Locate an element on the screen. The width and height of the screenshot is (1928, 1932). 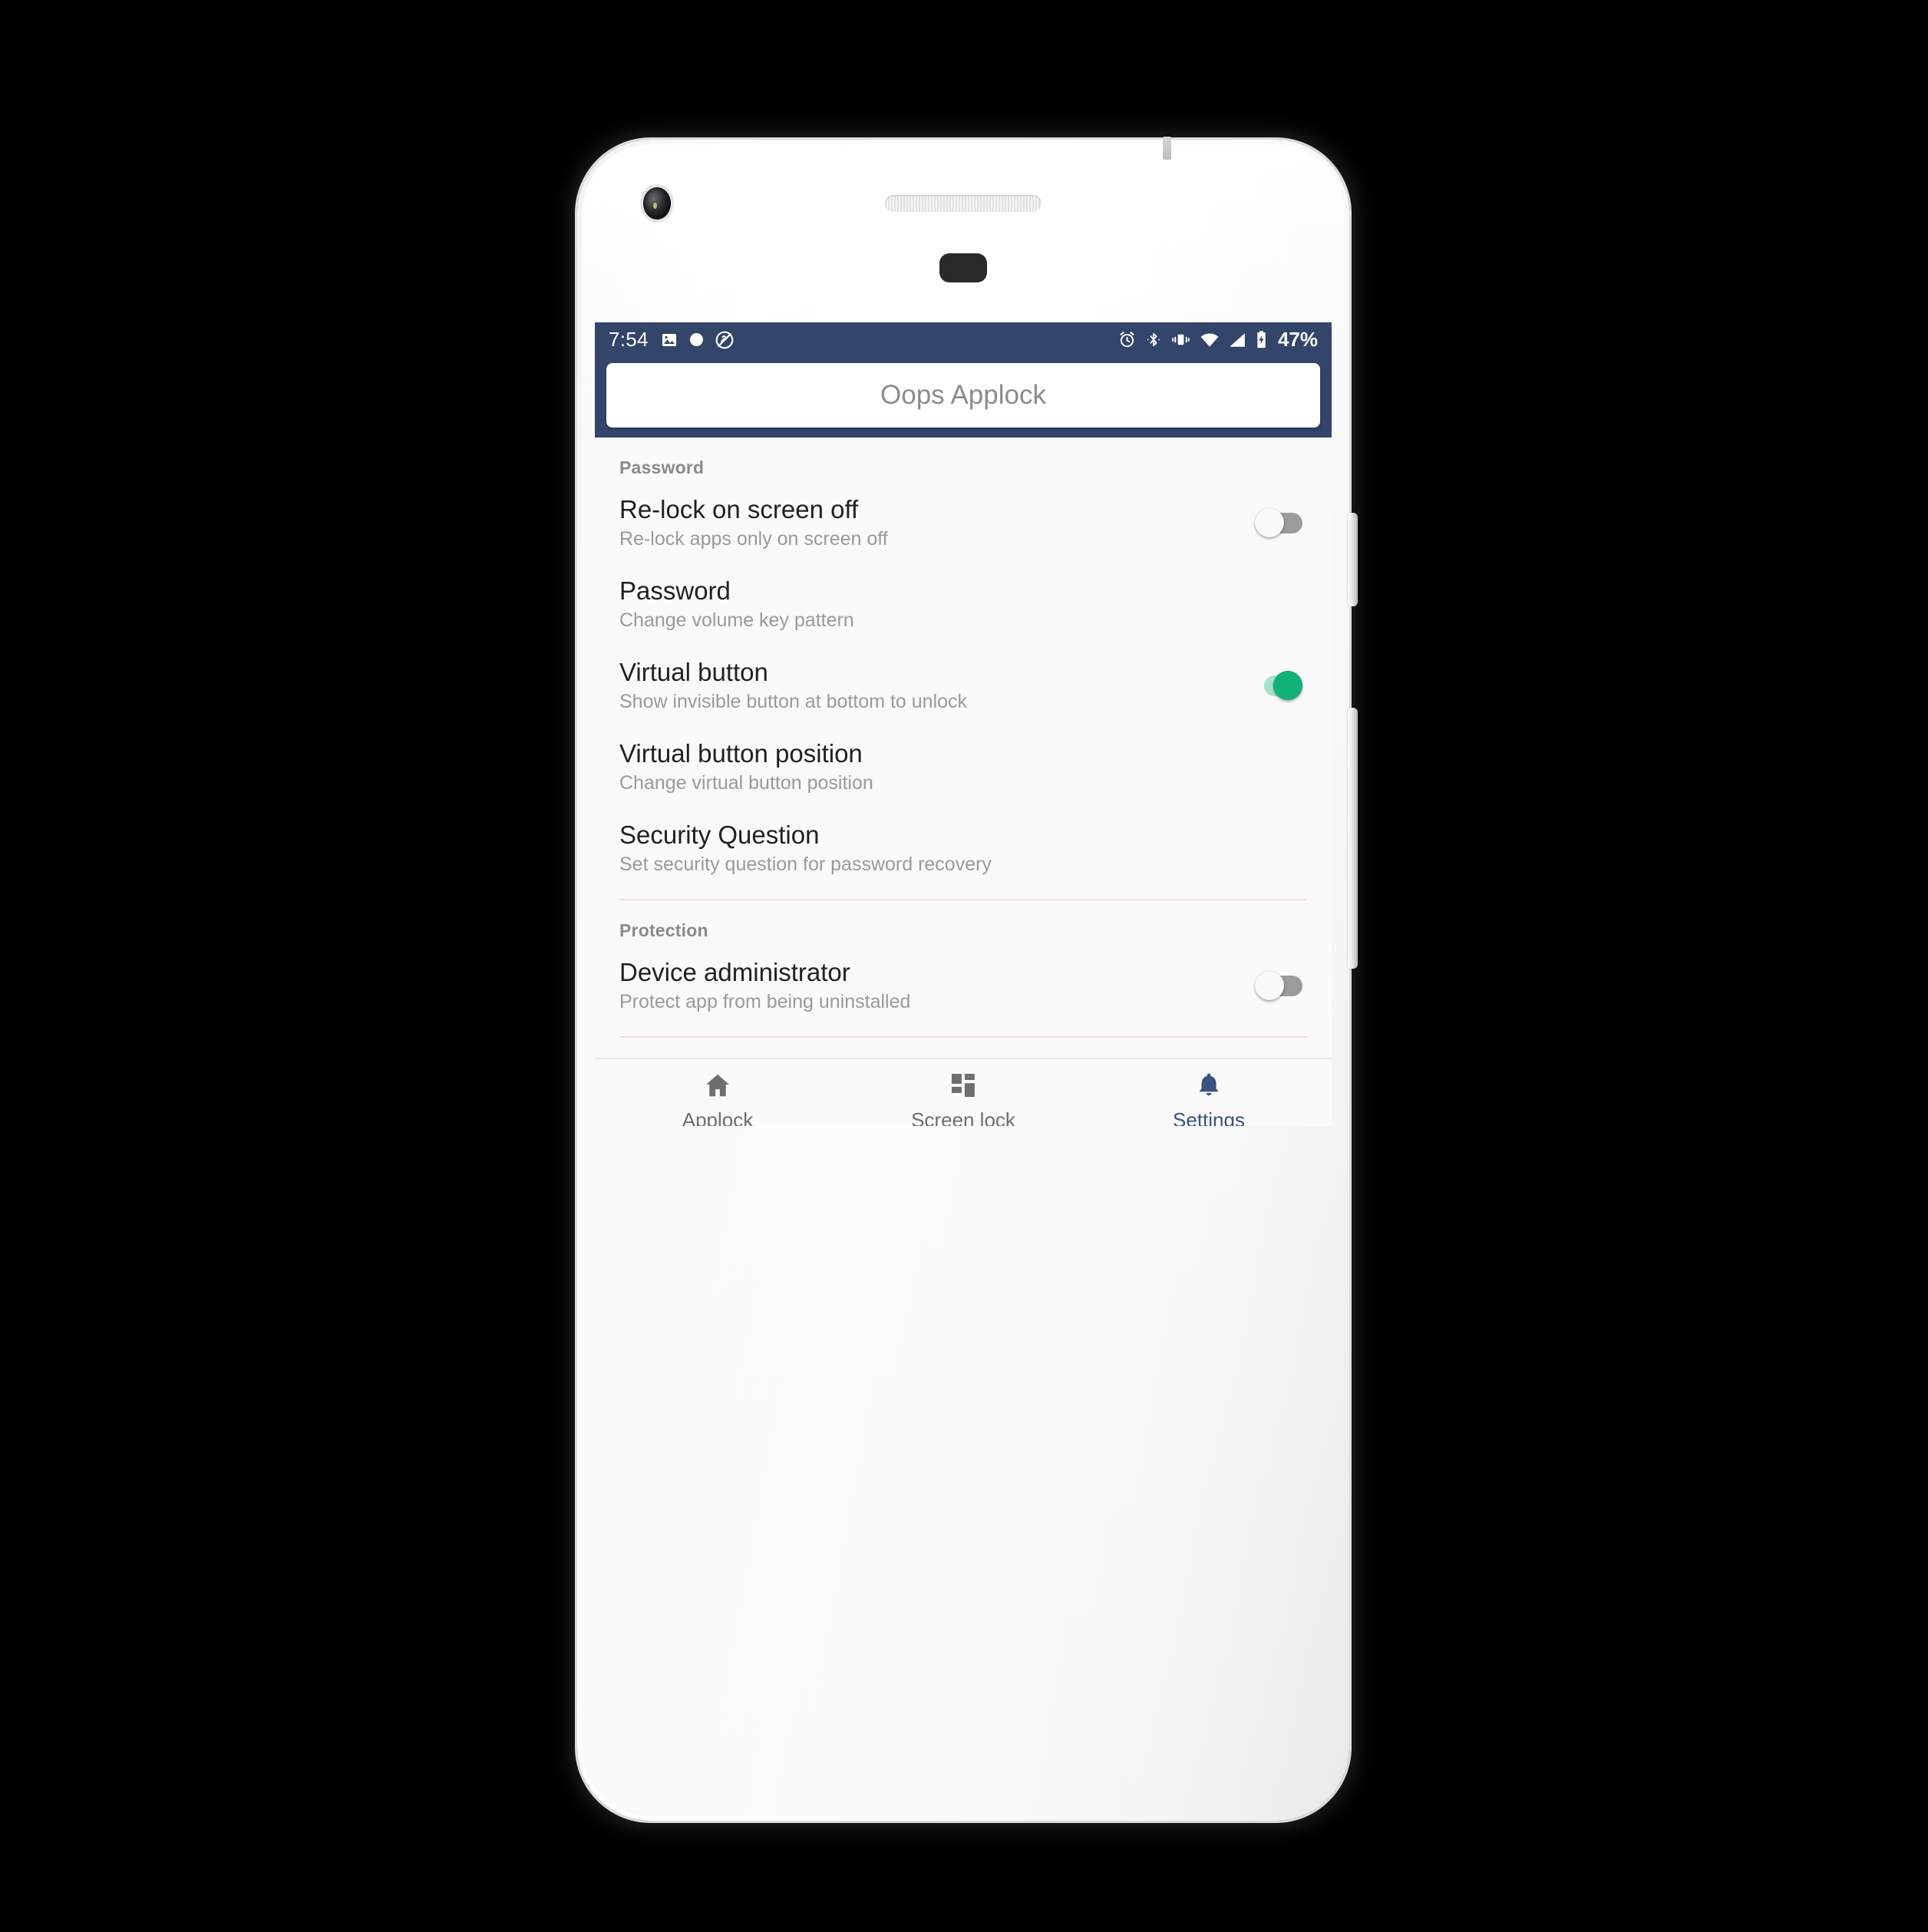
app-title-card: Oops Applock is located at coordinates (963, 395).